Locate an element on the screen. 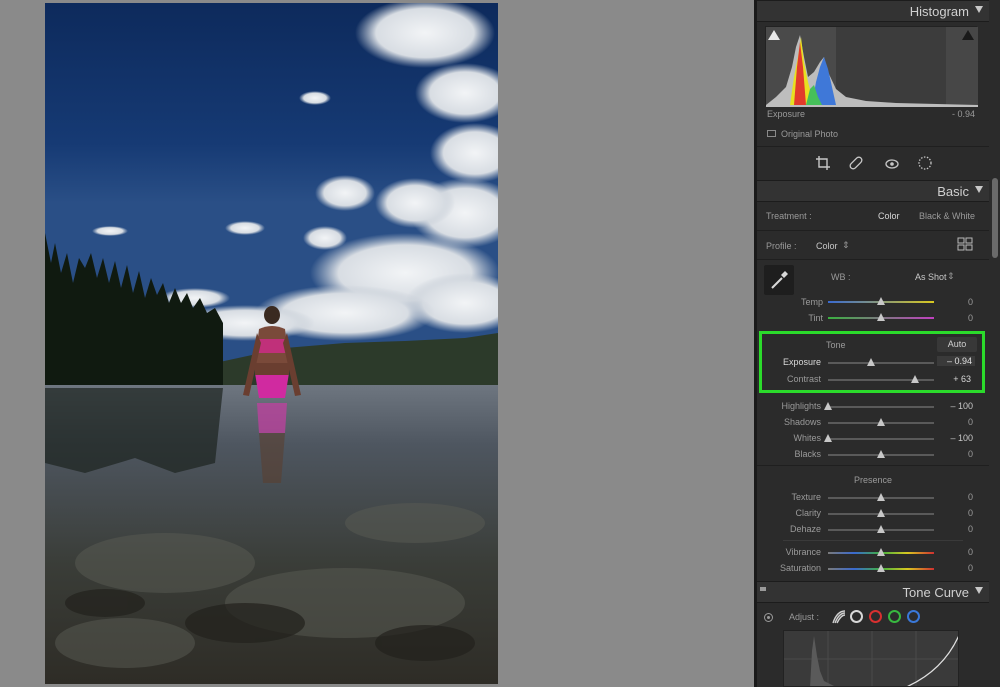 The image size is (1000, 687). dehaze-value: 0 is located at coordinates (956, 529).